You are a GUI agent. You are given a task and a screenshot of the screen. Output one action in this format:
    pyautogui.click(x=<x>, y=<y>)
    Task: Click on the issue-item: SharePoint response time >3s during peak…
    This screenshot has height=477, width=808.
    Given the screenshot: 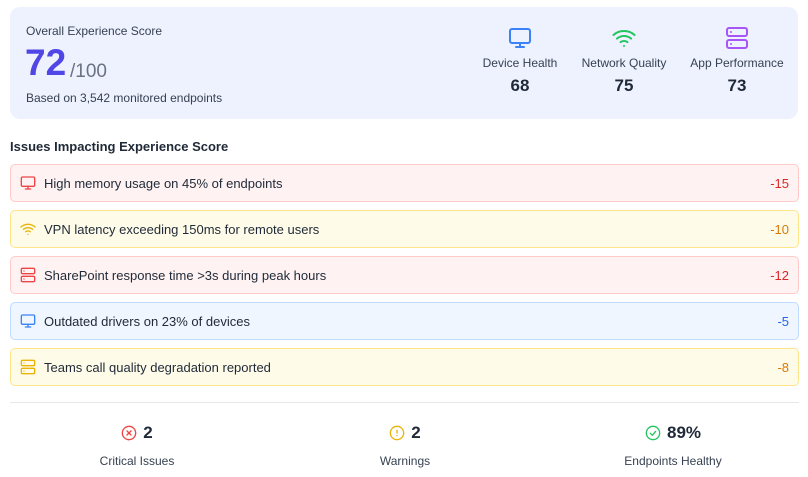 What is the action you would take?
    pyautogui.click(x=404, y=275)
    